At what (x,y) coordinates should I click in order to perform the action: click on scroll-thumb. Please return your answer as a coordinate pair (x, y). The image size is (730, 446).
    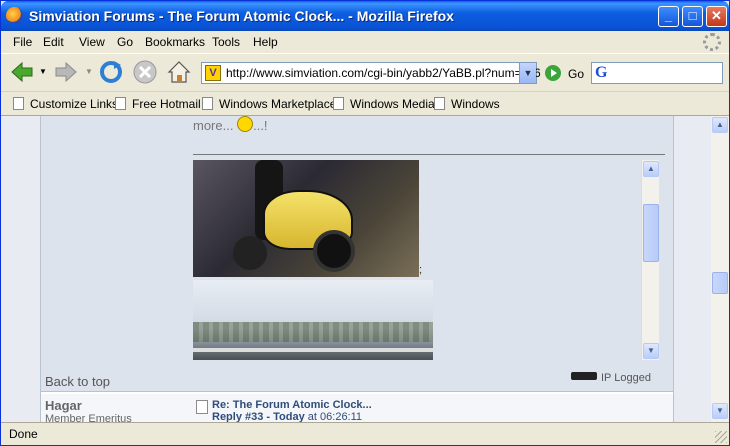
    Looking at the image, I should click on (651, 233).